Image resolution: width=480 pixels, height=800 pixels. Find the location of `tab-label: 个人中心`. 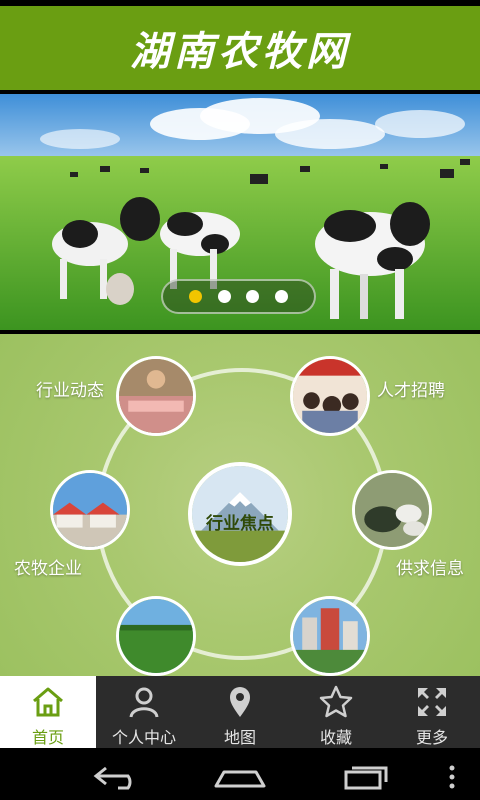

tab-label: 个人中心 is located at coordinates (143, 737).